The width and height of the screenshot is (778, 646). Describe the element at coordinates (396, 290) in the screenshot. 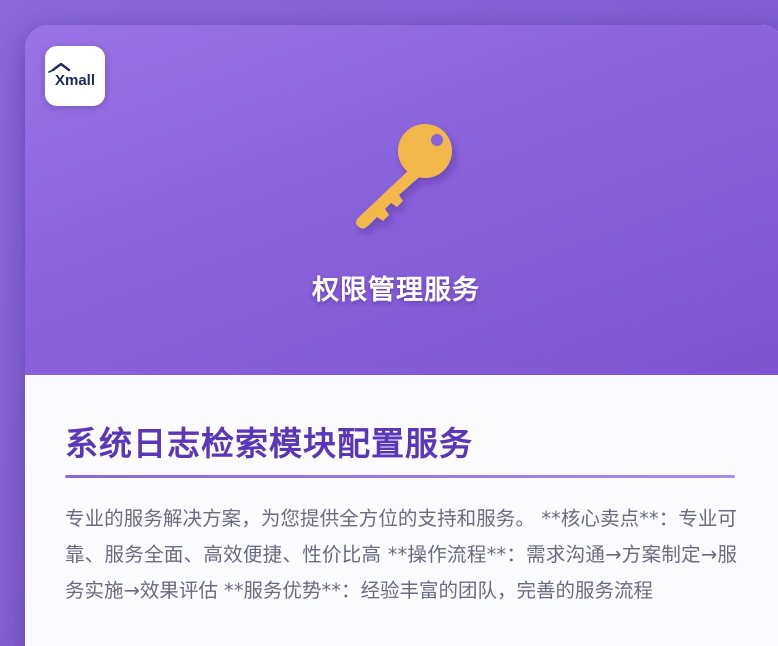

I see `badge-title: 权限管理服务` at that location.